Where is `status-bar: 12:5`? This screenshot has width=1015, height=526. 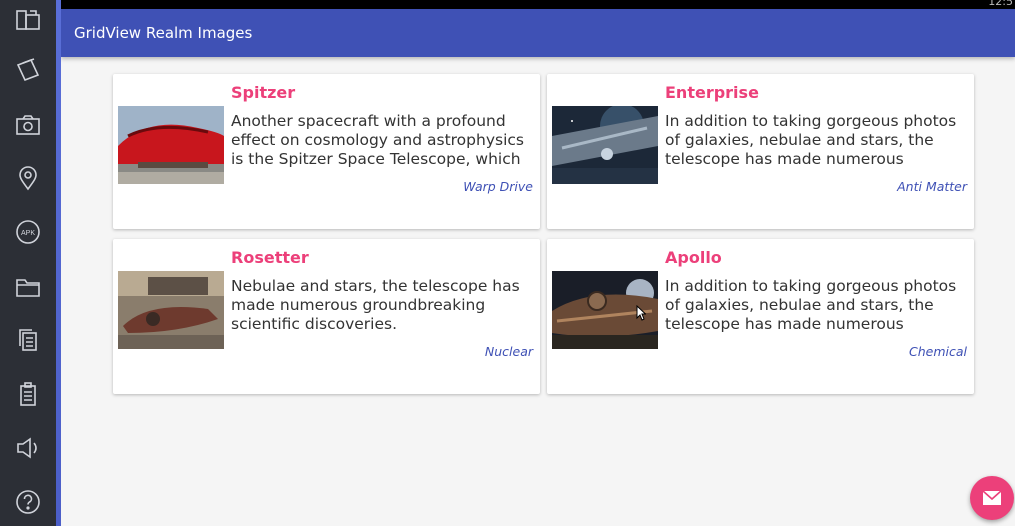 status-bar: 12:5 is located at coordinates (538, 4).